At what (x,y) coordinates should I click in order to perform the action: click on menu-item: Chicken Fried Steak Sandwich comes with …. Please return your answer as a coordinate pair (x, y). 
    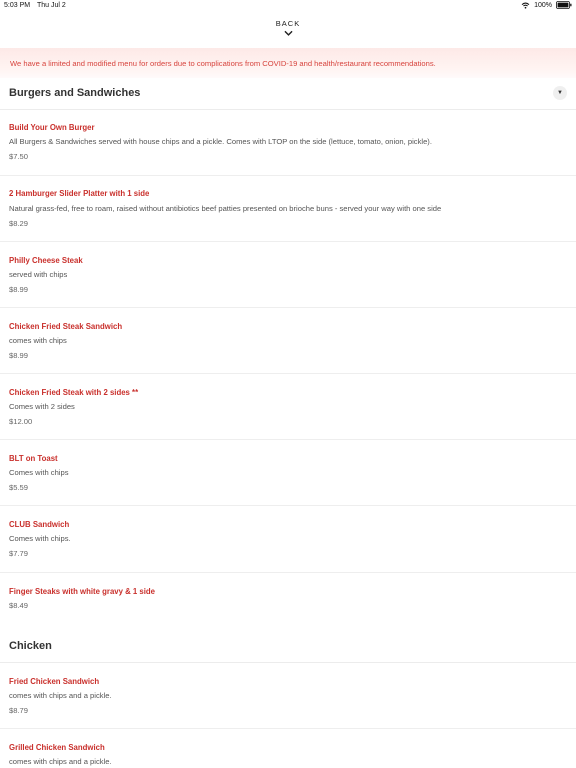
    Looking at the image, I should click on (288, 341).